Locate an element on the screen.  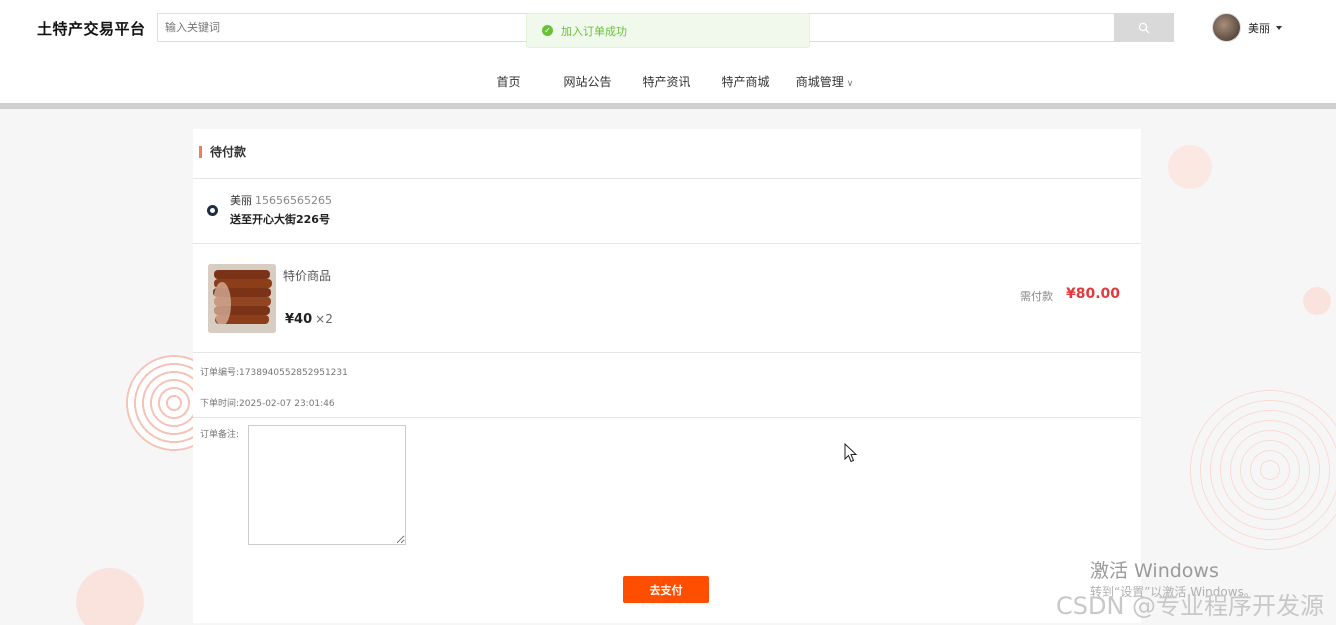
remark-label: 订单备注: is located at coordinates (220, 435).